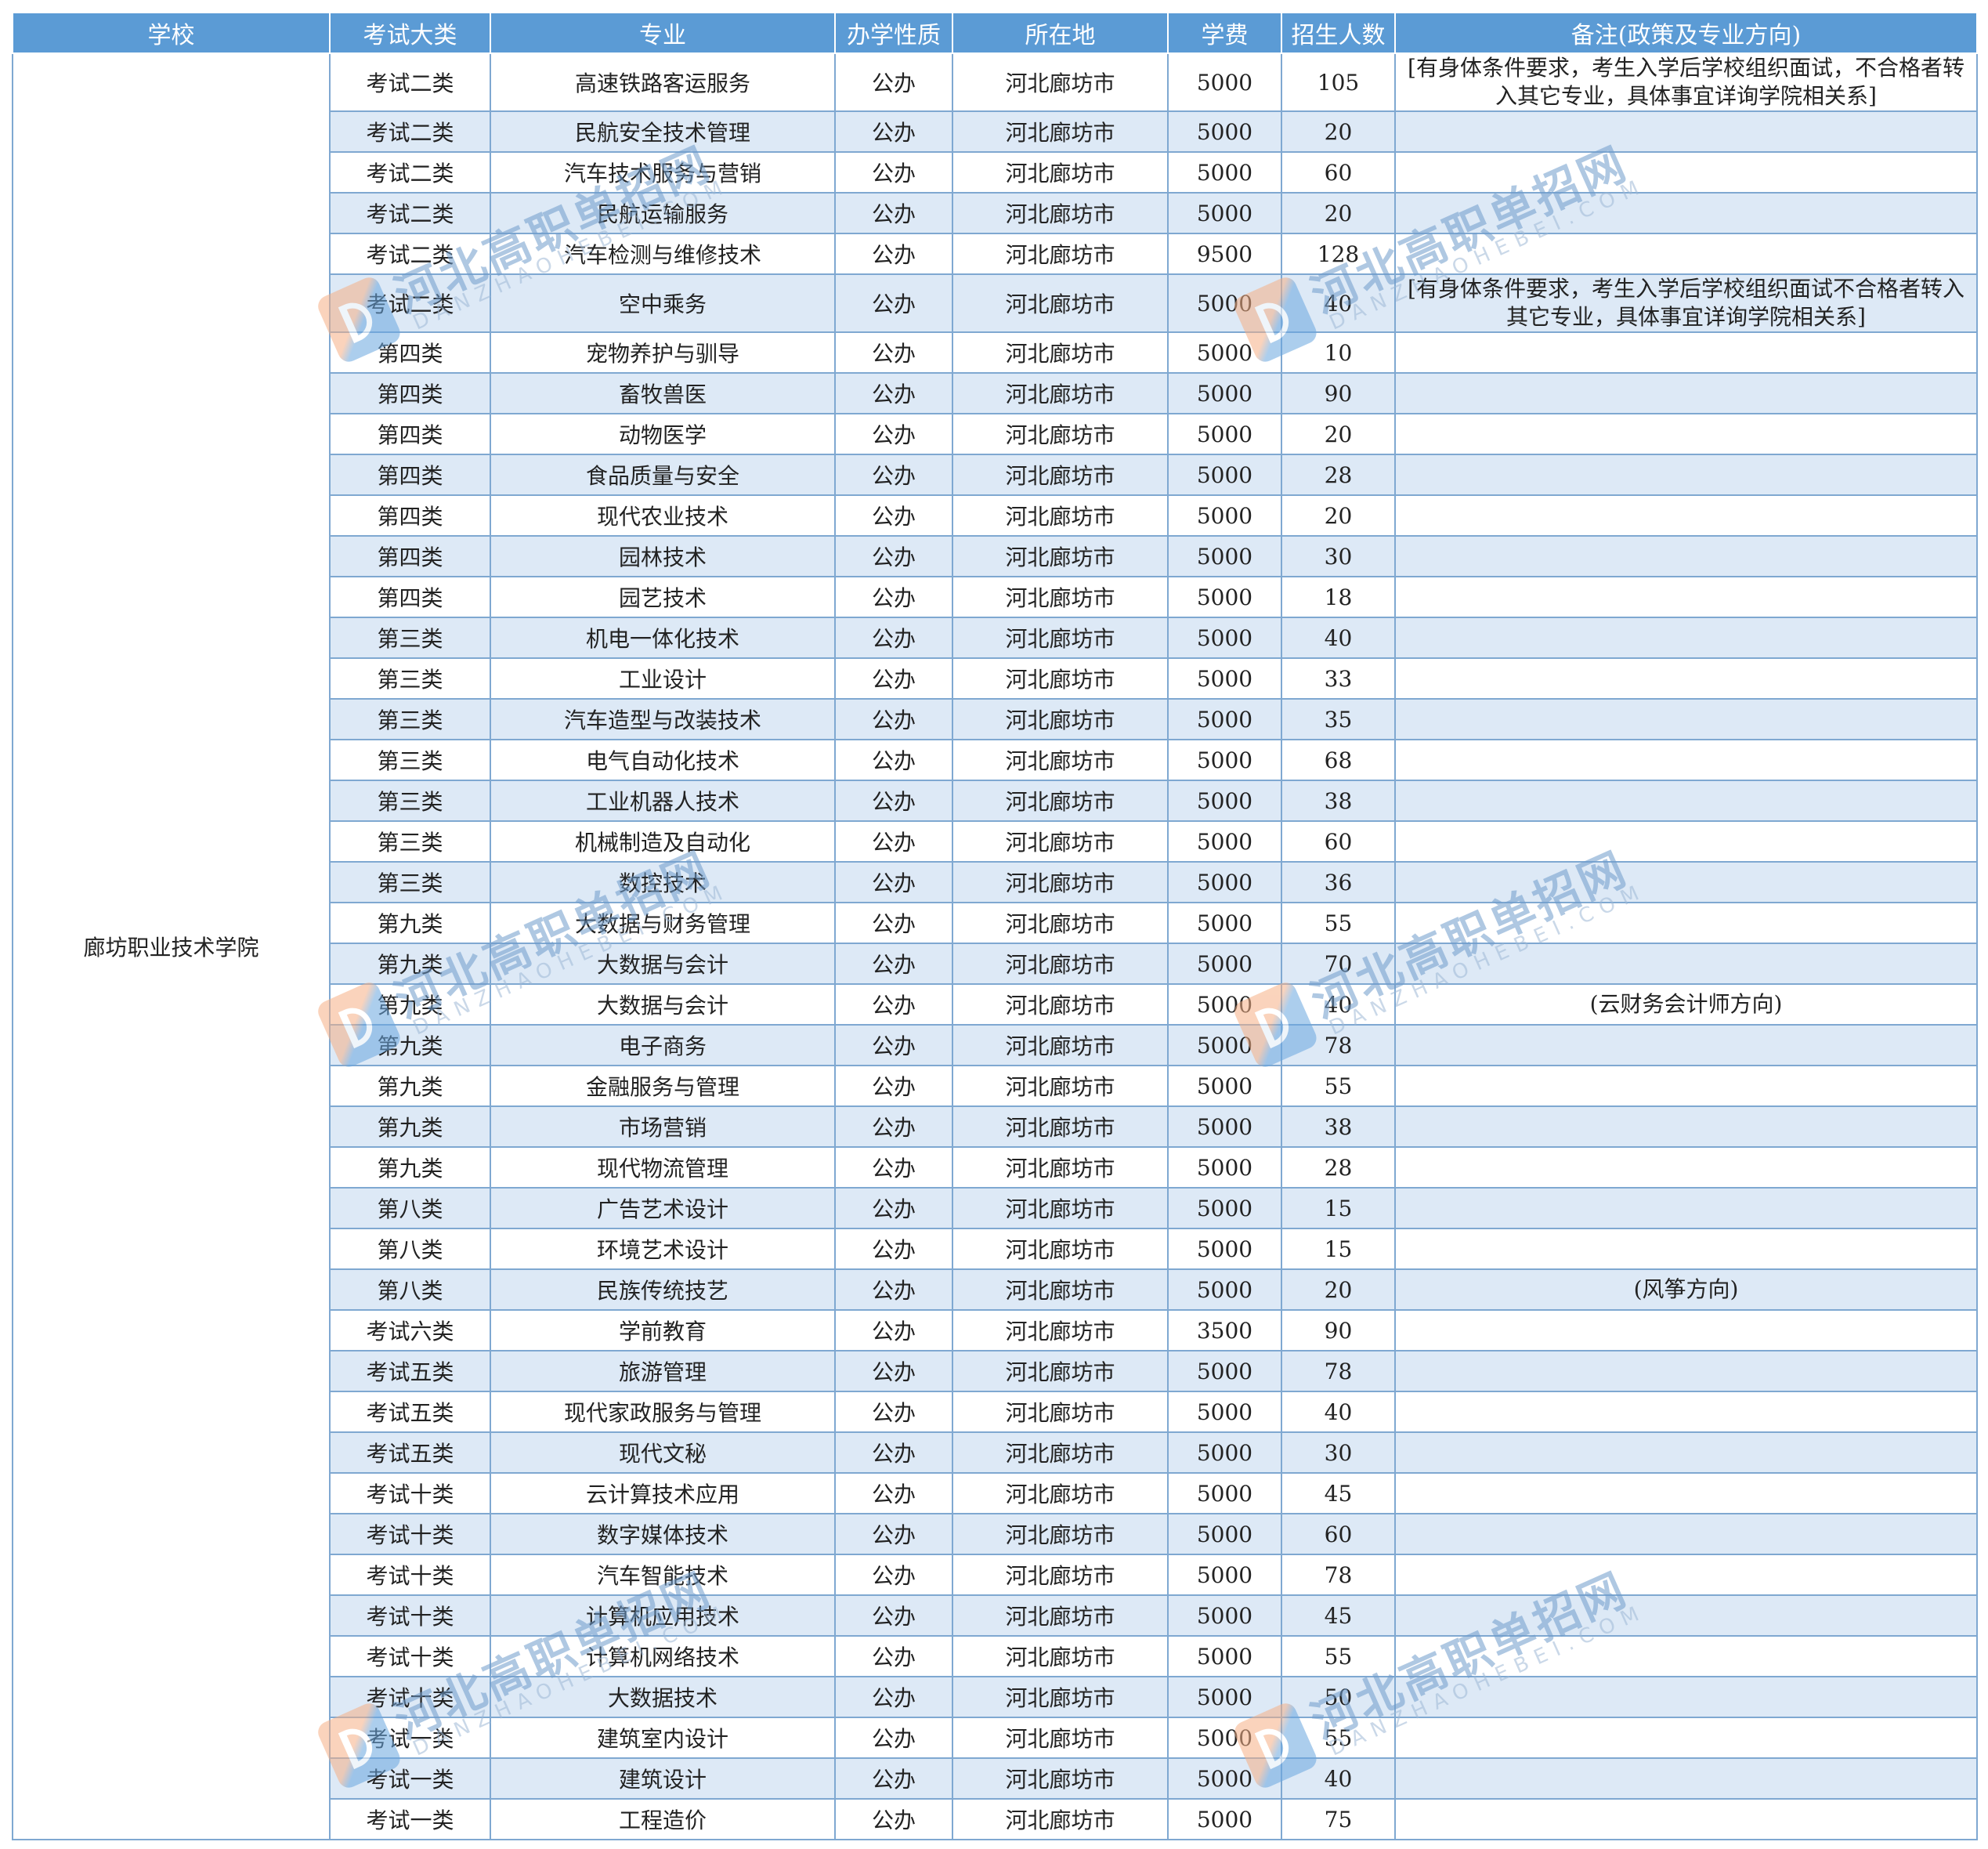 The height and width of the screenshot is (1849, 1988). Describe the element at coordinates (1338, 801) in the screenshot. I see `count-cell: 38` at that location.